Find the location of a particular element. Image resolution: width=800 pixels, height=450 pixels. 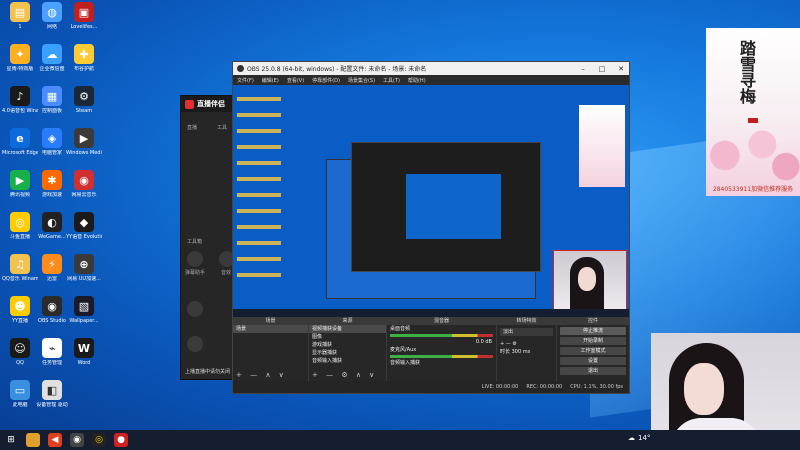

tools-label: 工具箱 is located at coordinates (195, 242).